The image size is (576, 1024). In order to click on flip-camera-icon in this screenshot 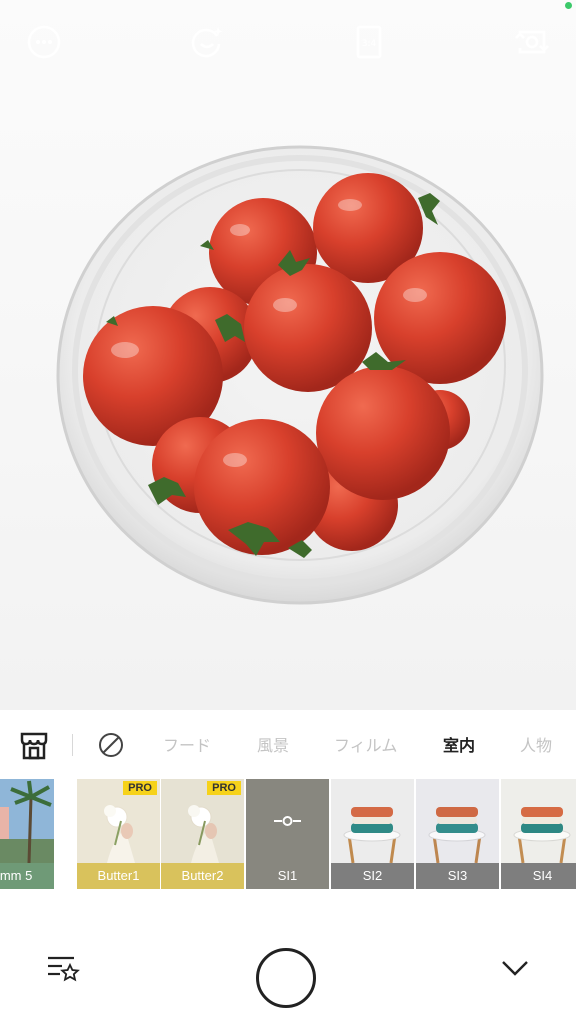, I will do `click(532, 42)`.